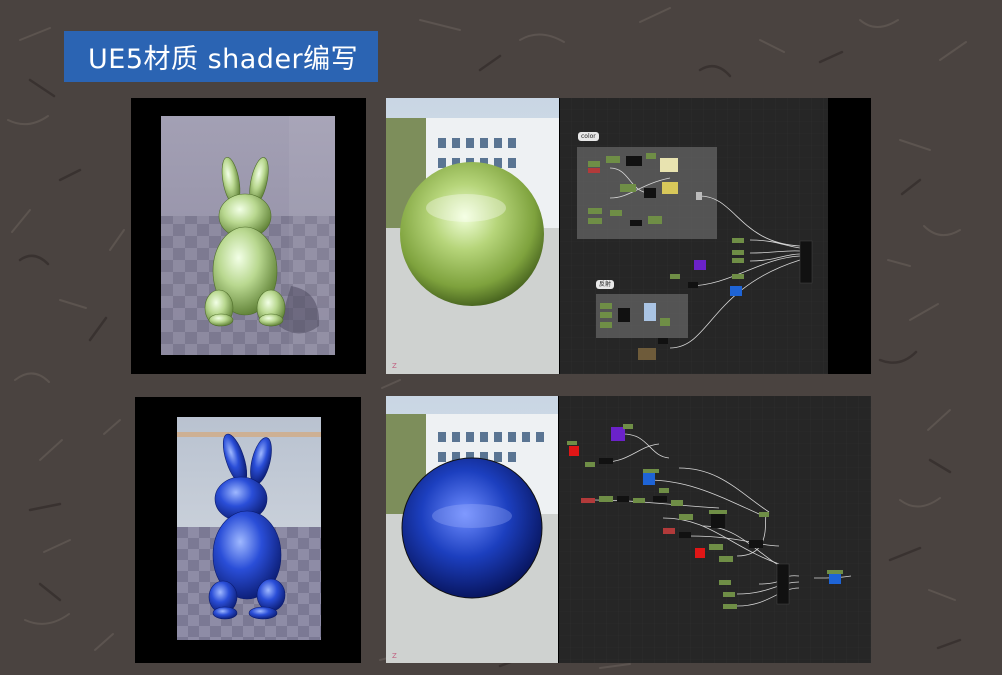 The width and height of the screenshot is (1002, 675). I want to click on bunny-viewport-blue, so click(249, 528).